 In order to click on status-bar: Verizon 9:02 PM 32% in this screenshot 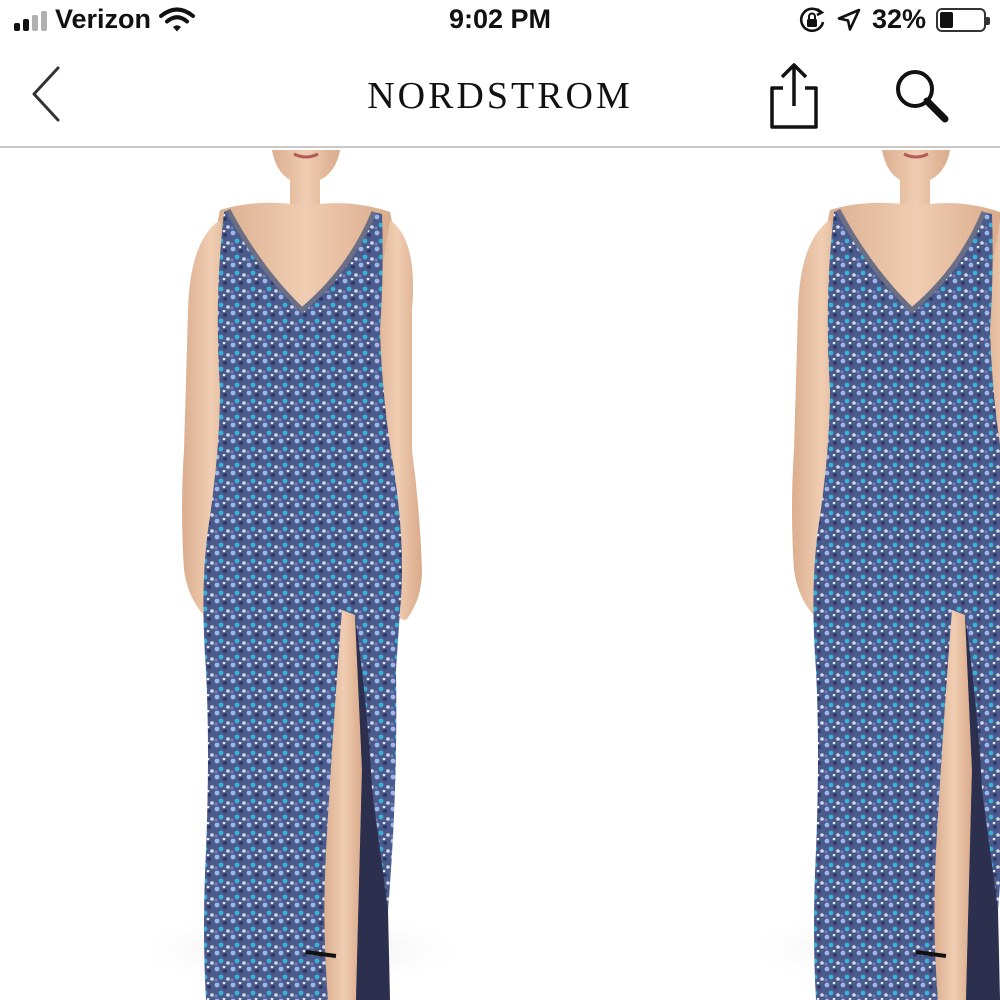, I will do `click(500, 20)`.